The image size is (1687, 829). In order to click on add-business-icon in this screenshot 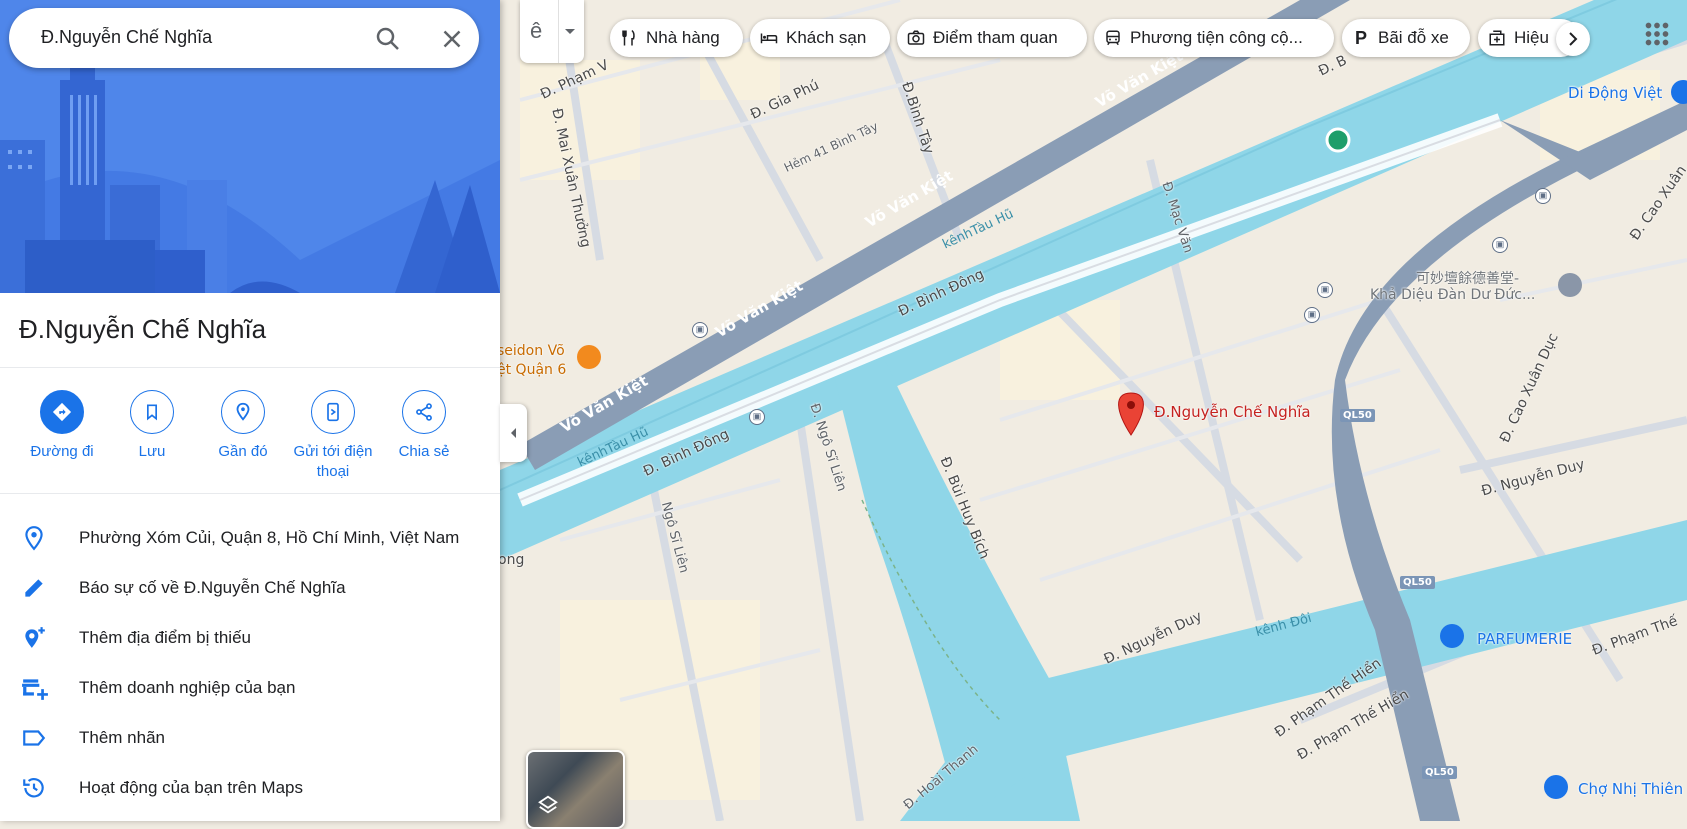, I will do `click(34, 688)`.